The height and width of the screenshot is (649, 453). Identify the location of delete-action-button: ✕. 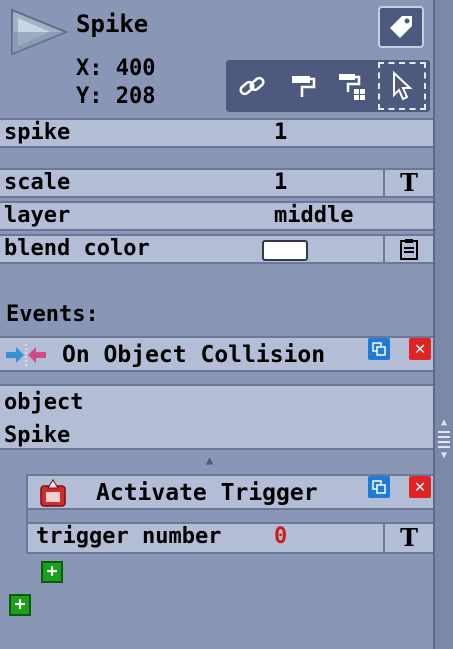
(420, 487).